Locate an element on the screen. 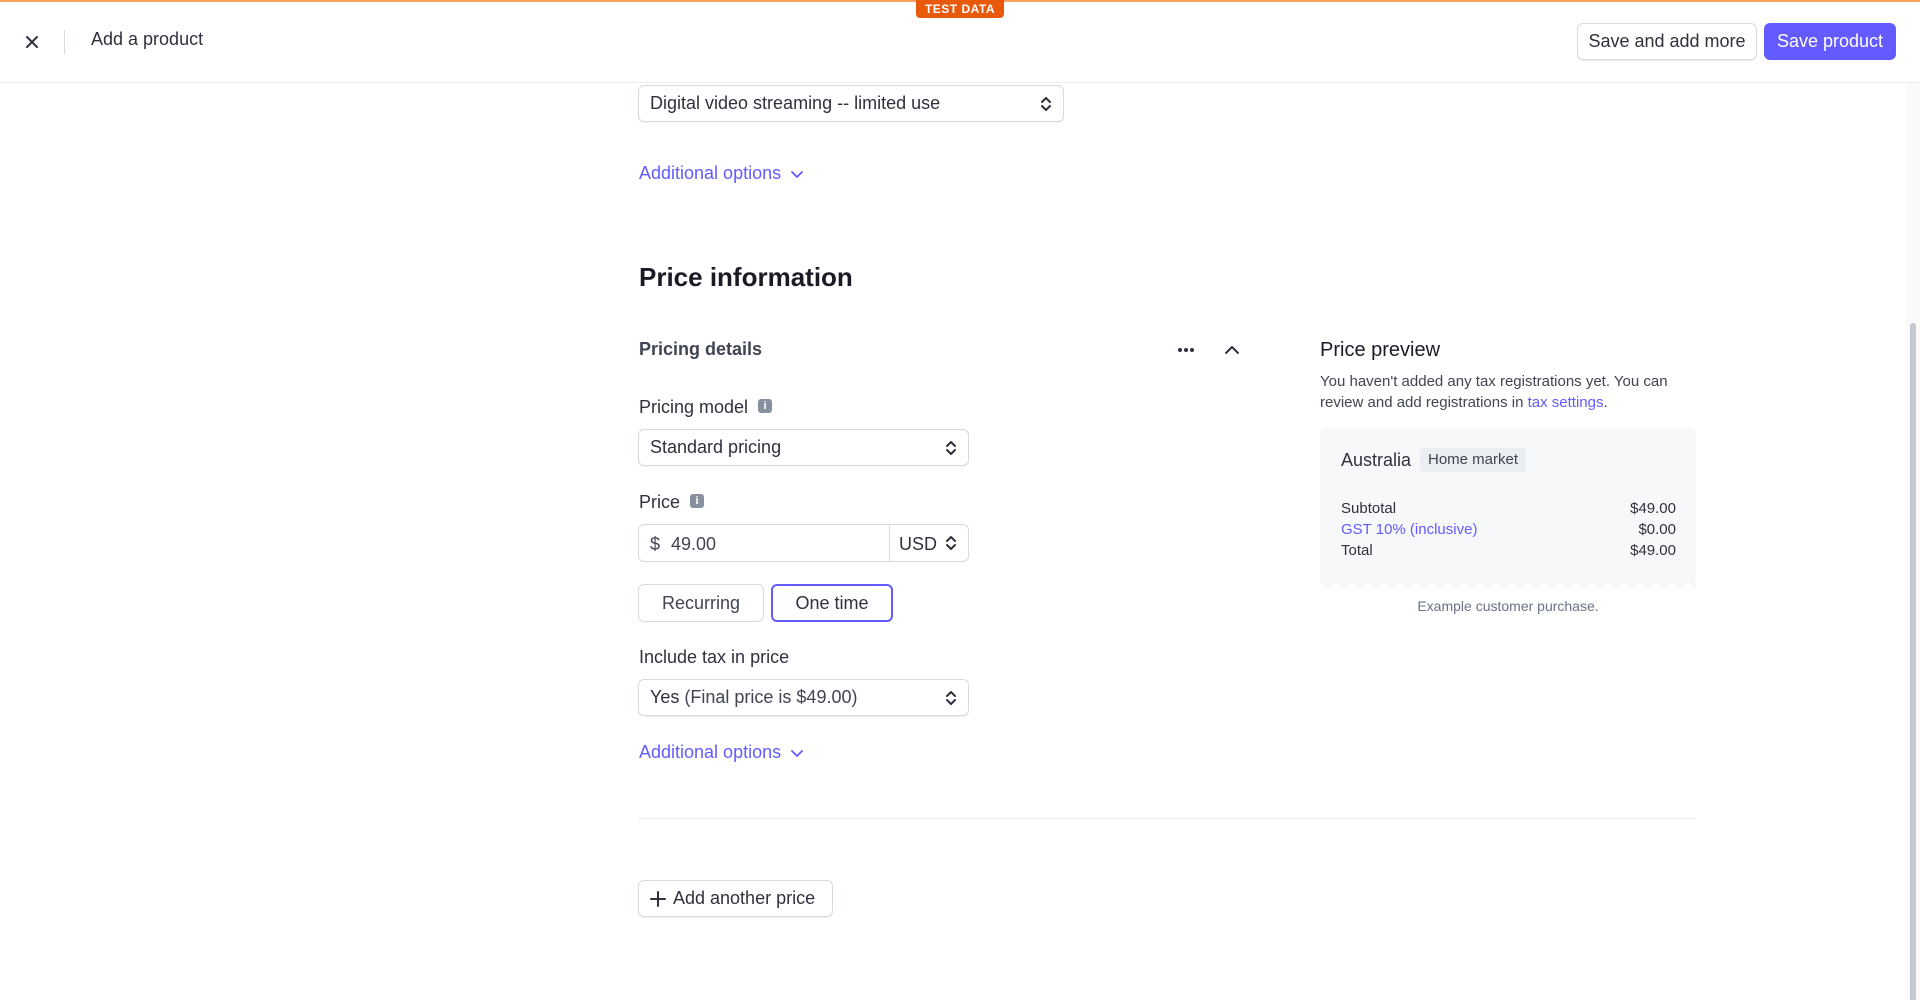  price-preview-heading: Price preview is located at coordinates (1380, 350).